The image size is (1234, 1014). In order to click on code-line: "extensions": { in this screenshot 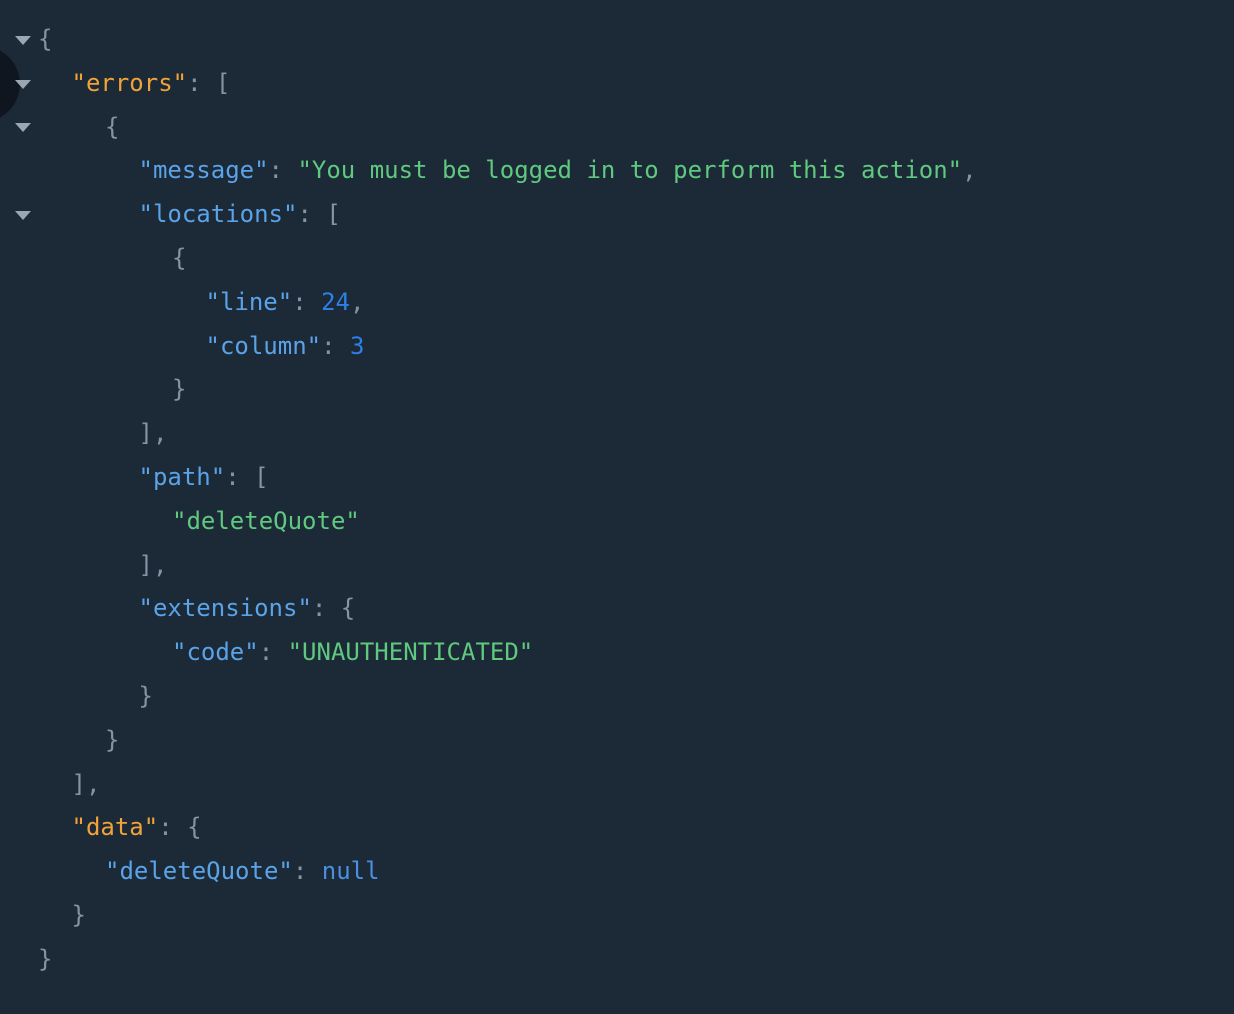, I will do `click(617, 609)`.